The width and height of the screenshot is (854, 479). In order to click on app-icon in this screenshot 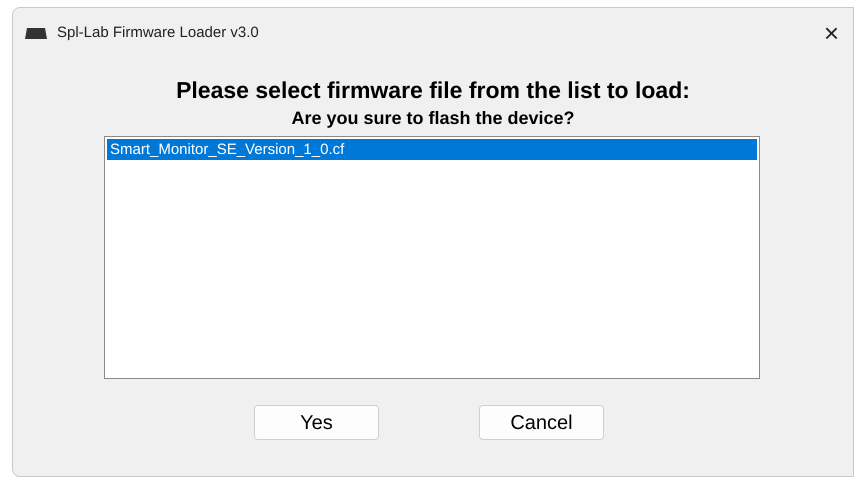, I will do `click(36, 33)`.